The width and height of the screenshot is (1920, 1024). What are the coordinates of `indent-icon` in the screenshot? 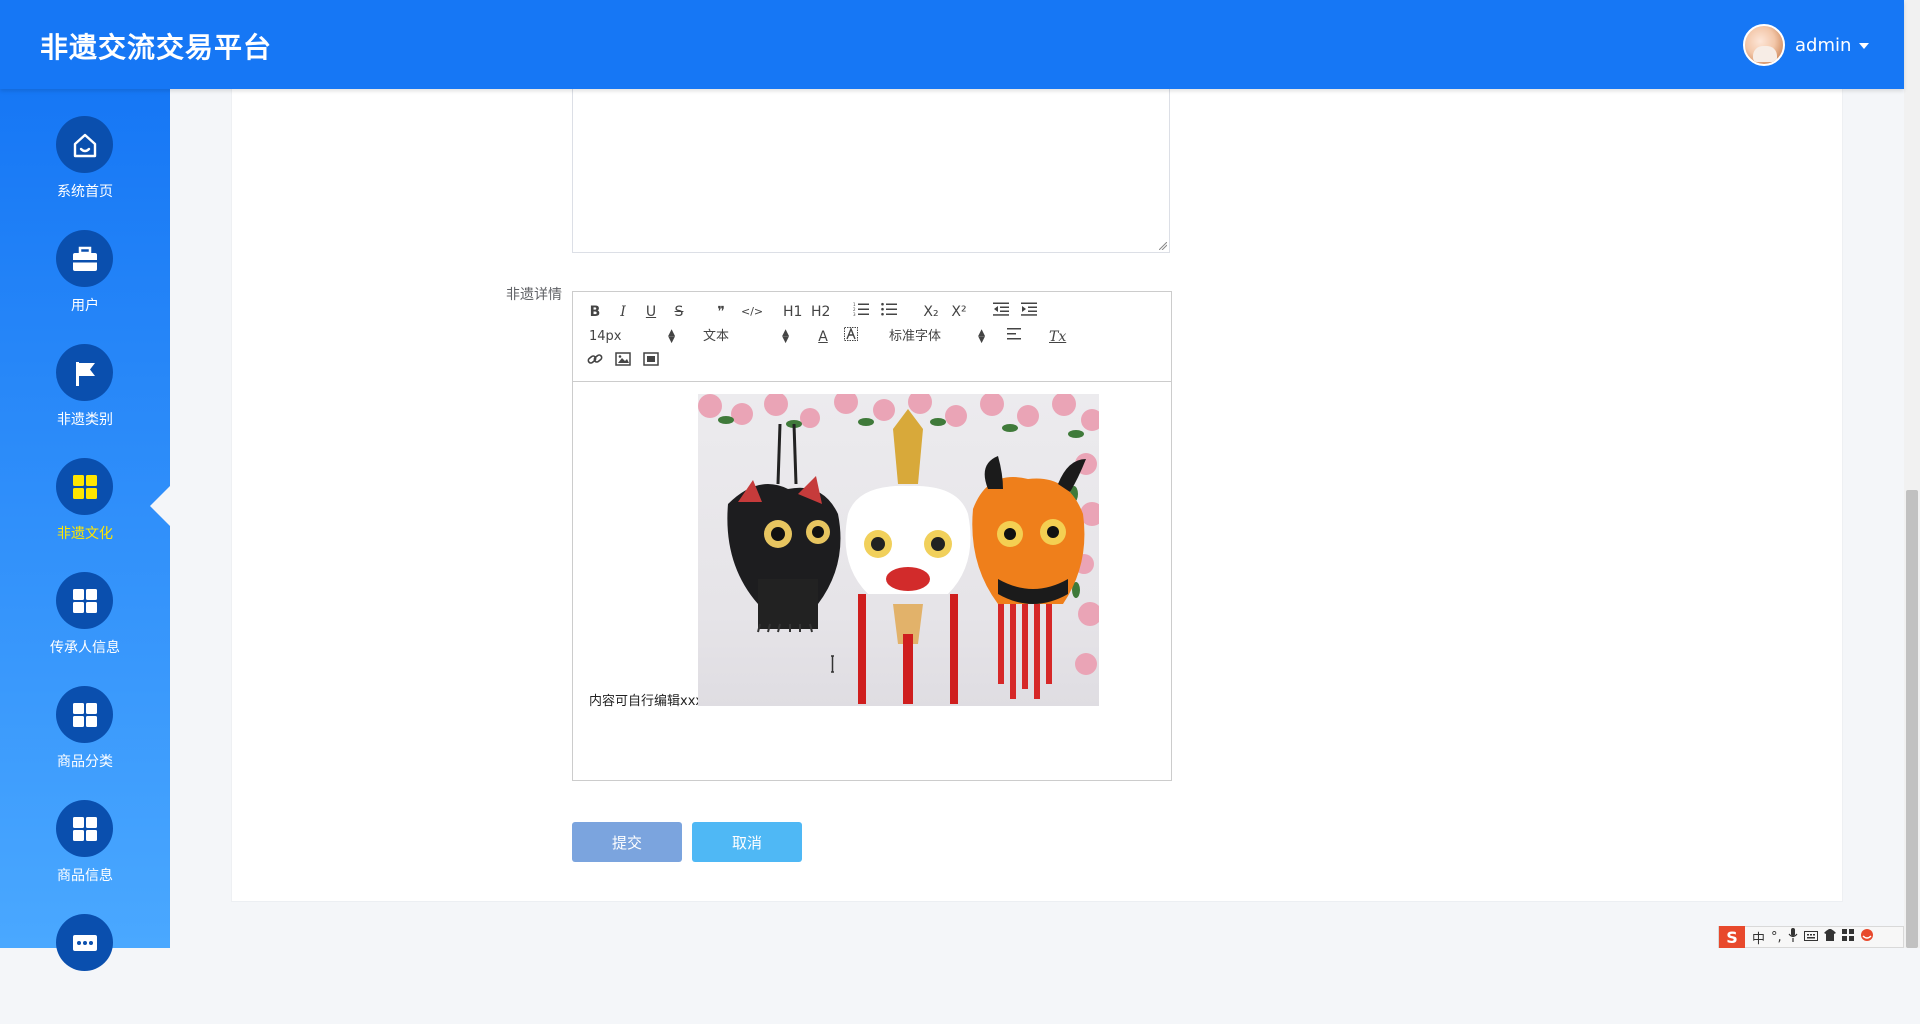 It's located at (1029, 312).